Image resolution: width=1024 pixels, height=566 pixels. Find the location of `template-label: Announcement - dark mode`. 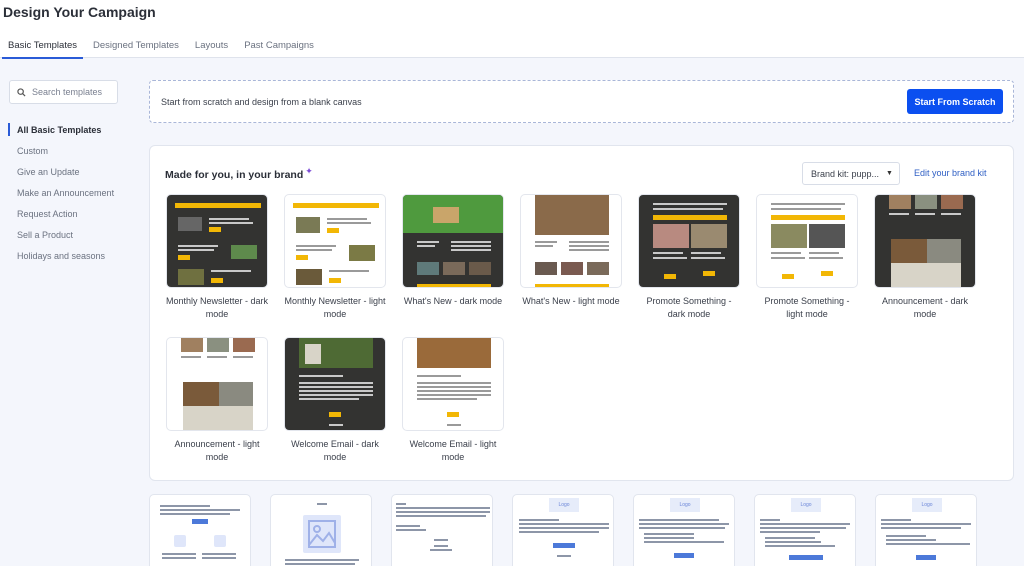

template-label: Announcement - dark mode is located at coordinates (925, 307).